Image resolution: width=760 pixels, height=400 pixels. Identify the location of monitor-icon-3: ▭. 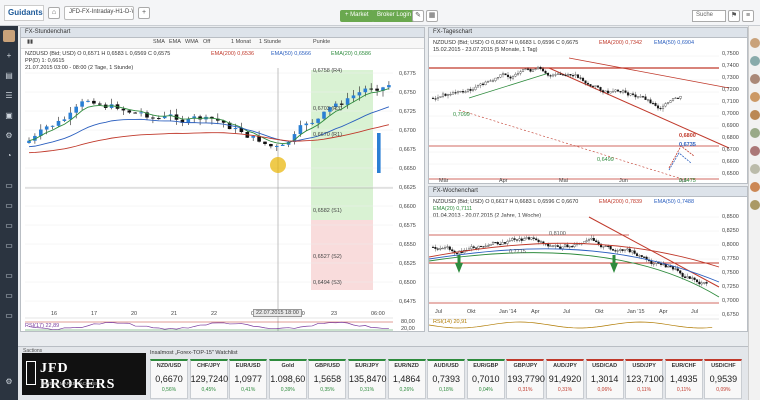
(9, 226).